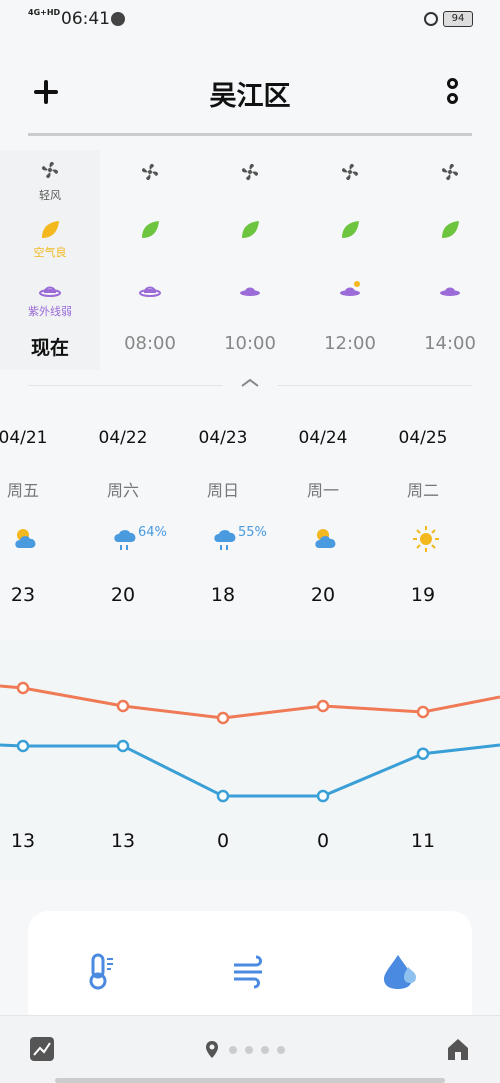 This screenshot has width=500, height=1083. Describe the element at coordinates (122, 490) in the screenshot. I see `day-weekday: 周六` at that location.